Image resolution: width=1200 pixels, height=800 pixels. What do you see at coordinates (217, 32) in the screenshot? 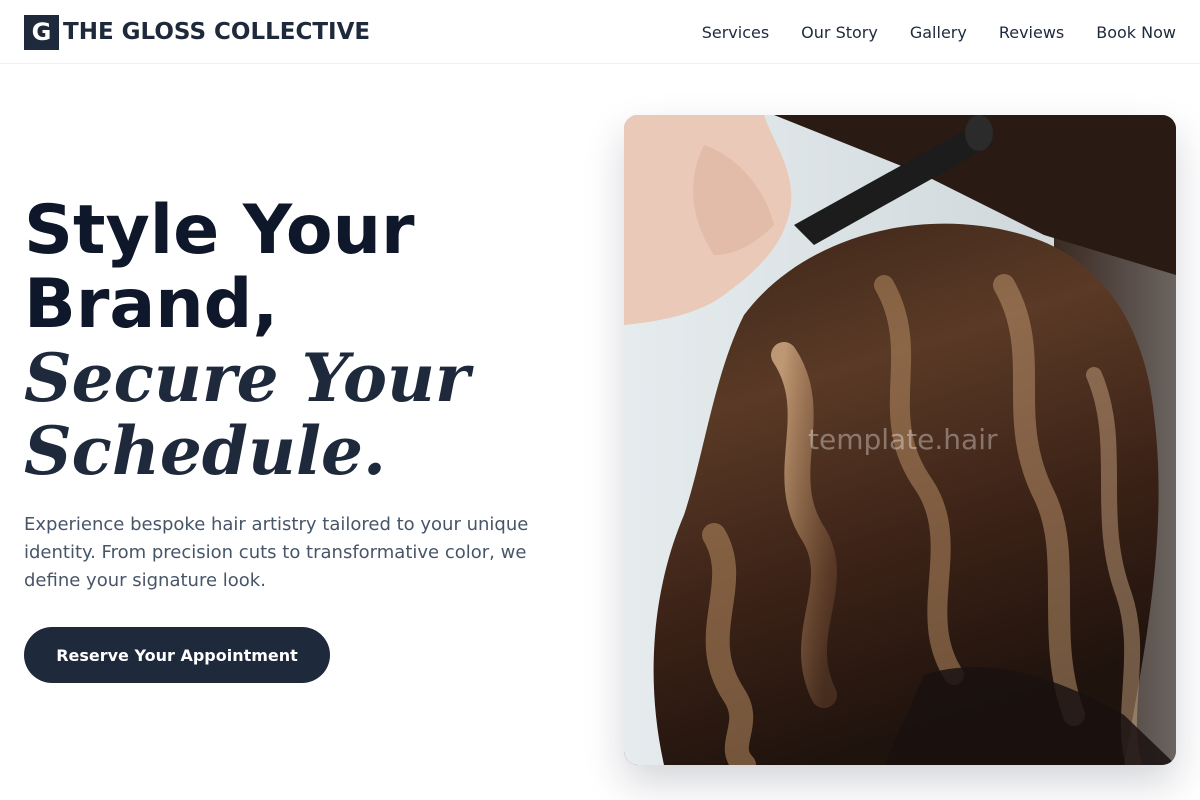
I see `brand-name: THE GLOSS COLLECTIVE` at bounding box center [217, 32].